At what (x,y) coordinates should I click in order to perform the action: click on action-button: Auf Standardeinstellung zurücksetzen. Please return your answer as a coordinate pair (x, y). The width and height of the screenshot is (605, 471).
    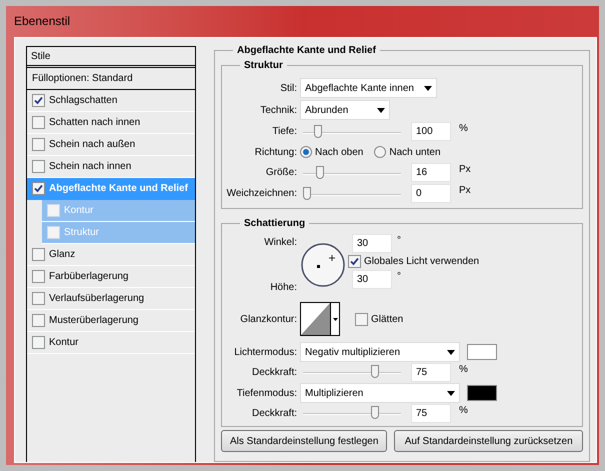
    Looking at the image, I should click on (488, 441).